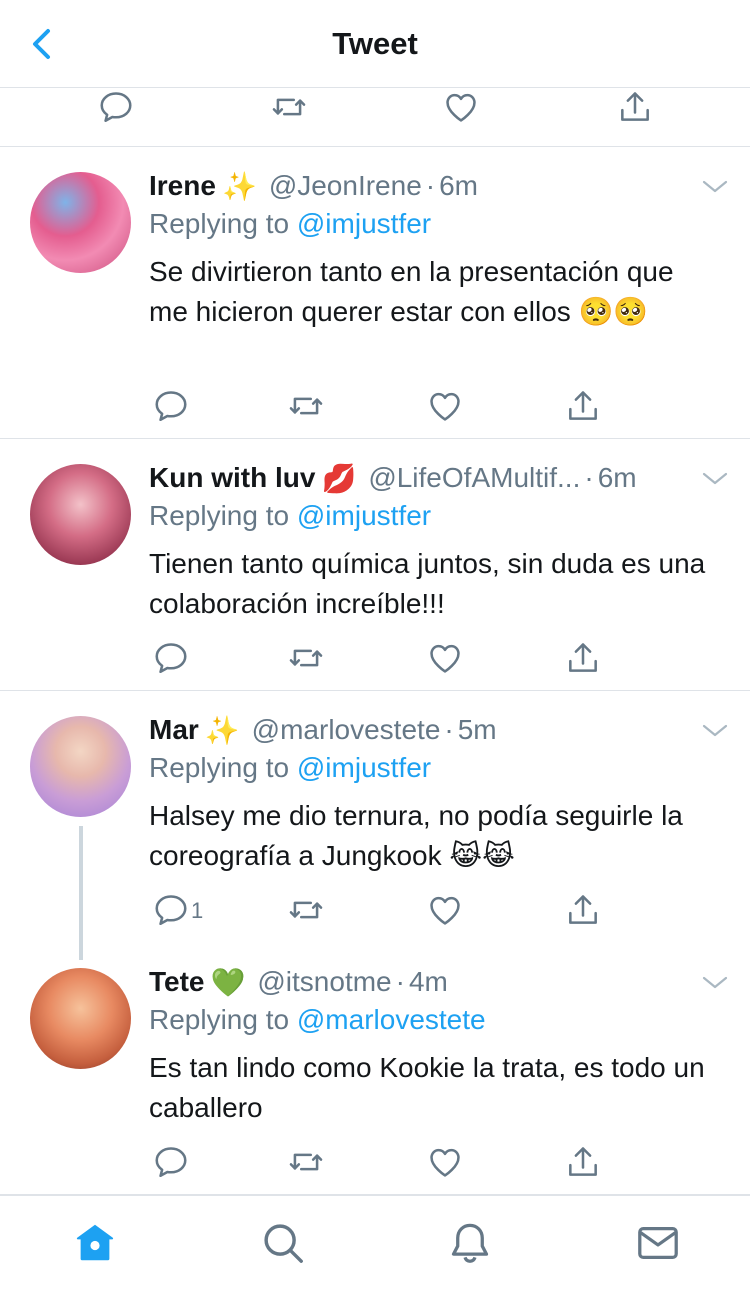 This screenshot has width=750, height=1294. Describe the element at coordinates (470, 1243) in the screenshot. I see `notifications-icon` at that location.